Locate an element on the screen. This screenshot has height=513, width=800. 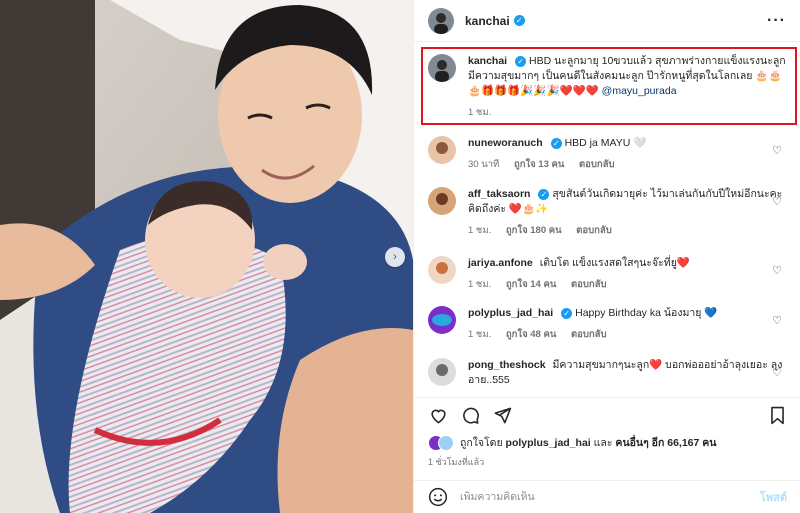
caption-username: kanchai is located at coordinates (487, 61).